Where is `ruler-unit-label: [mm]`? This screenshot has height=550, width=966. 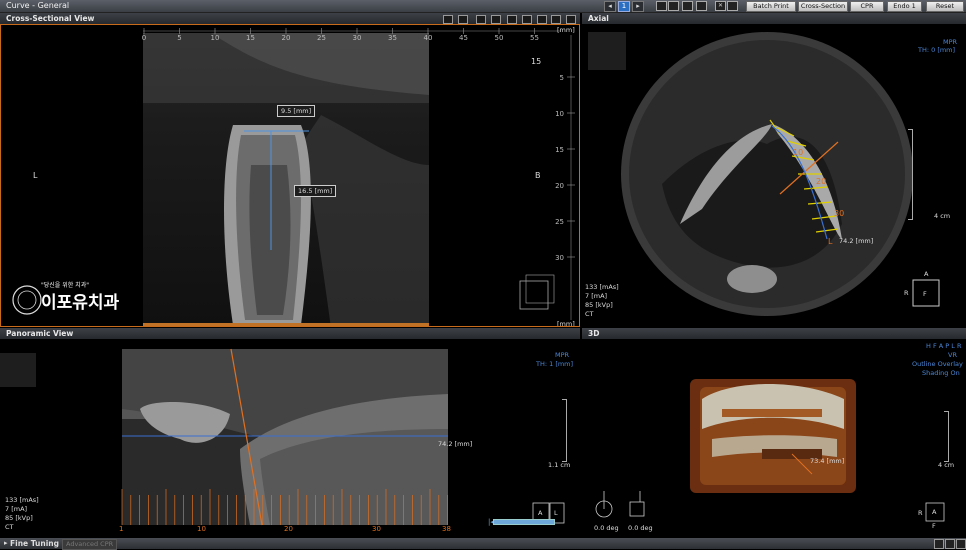
ruler-unit-label: [mm] is located at coordinates (566, 30).